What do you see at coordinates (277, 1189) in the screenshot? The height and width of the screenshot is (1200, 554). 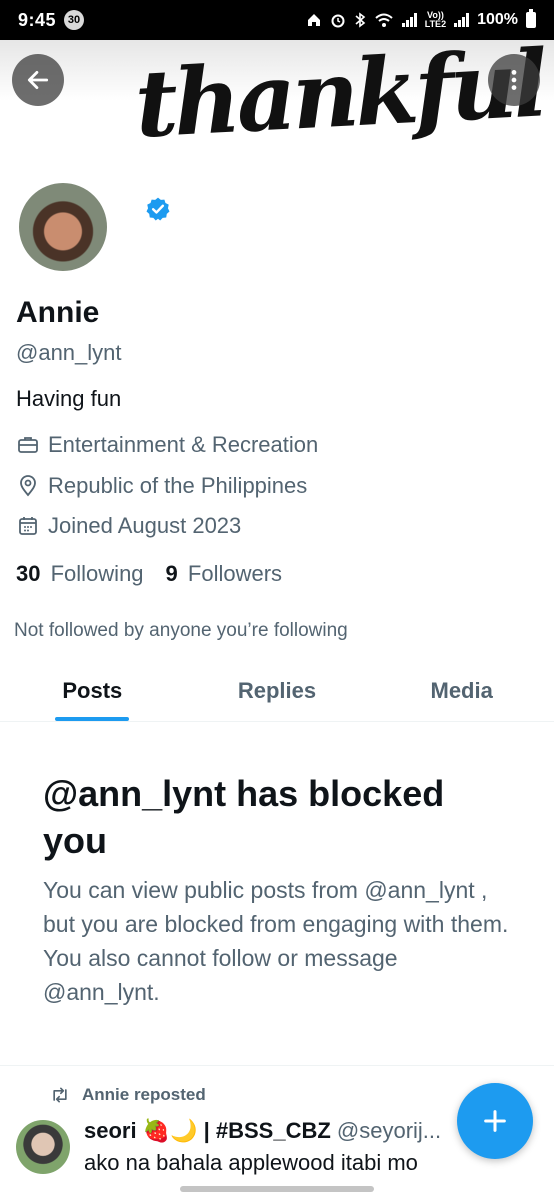 I see `home-indicator` at bounding box center [277, 1189].